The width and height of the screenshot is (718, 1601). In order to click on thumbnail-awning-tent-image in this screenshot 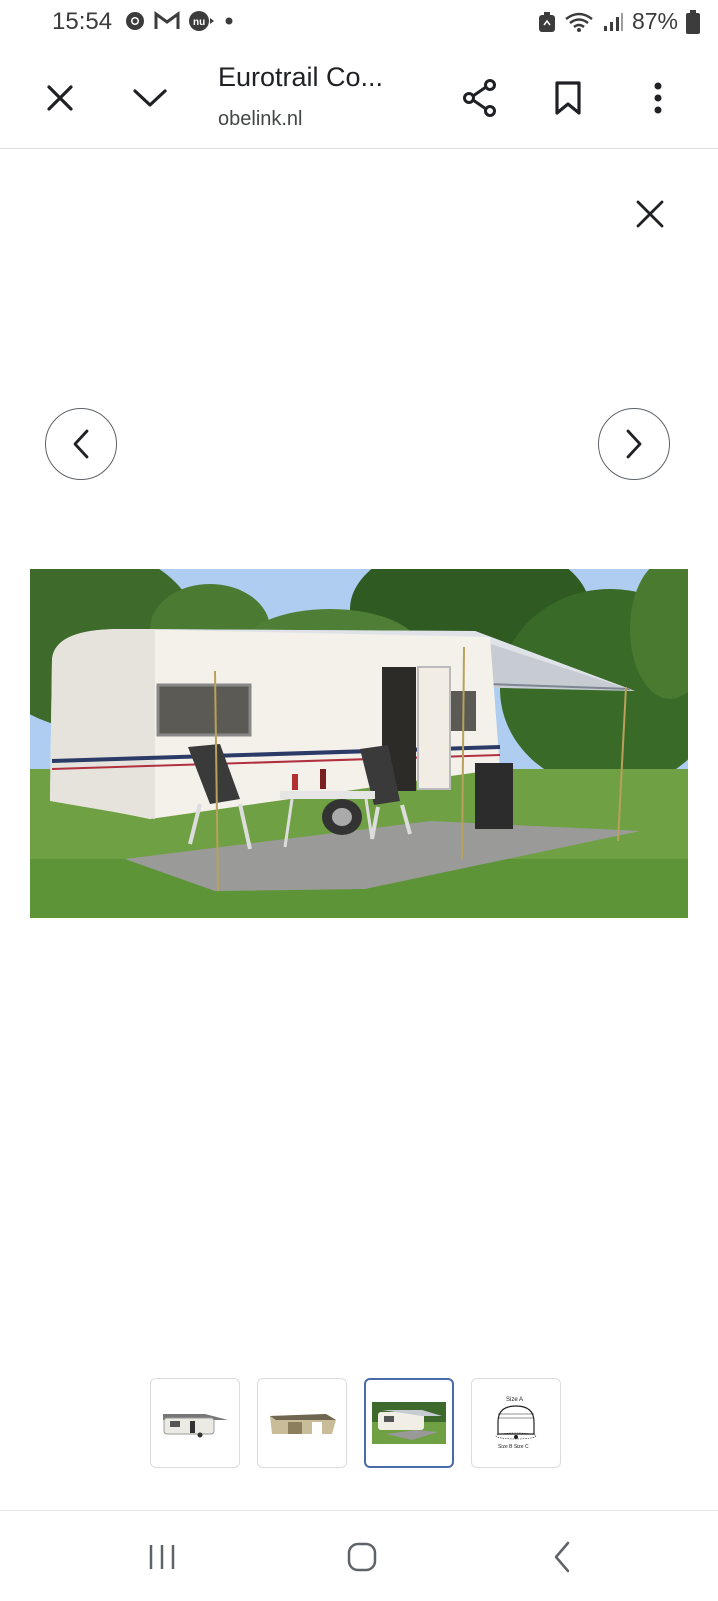, I will do `click(303, 1424)`.